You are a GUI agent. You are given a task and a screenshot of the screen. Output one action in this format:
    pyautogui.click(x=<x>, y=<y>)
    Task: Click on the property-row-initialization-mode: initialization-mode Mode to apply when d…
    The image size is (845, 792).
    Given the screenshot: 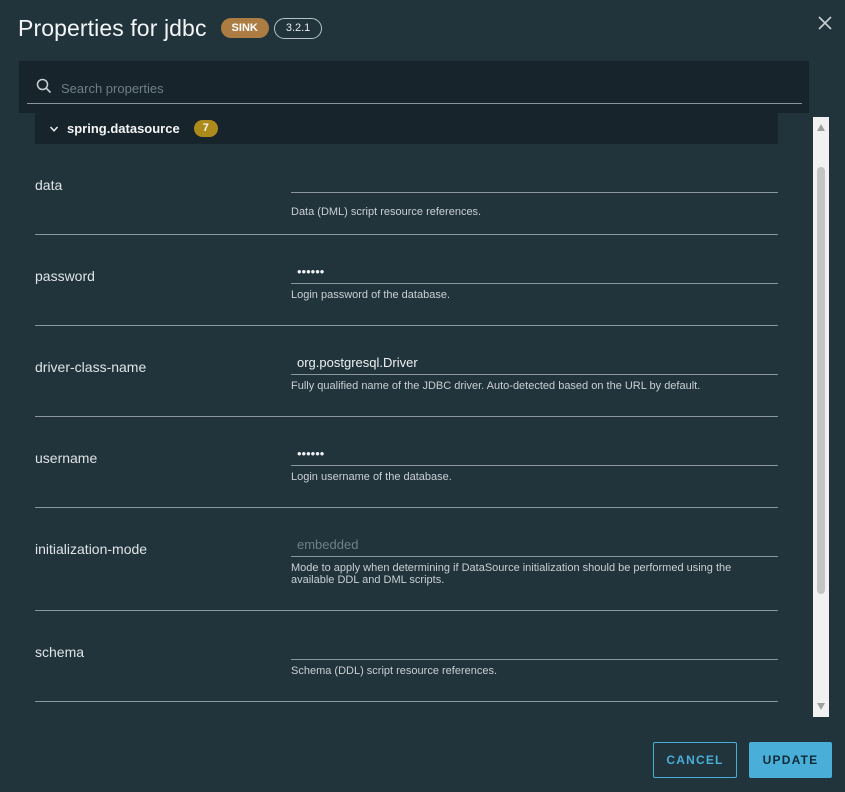 What is the action you would take?
    pyautogui.click(x=406, y=559)
    